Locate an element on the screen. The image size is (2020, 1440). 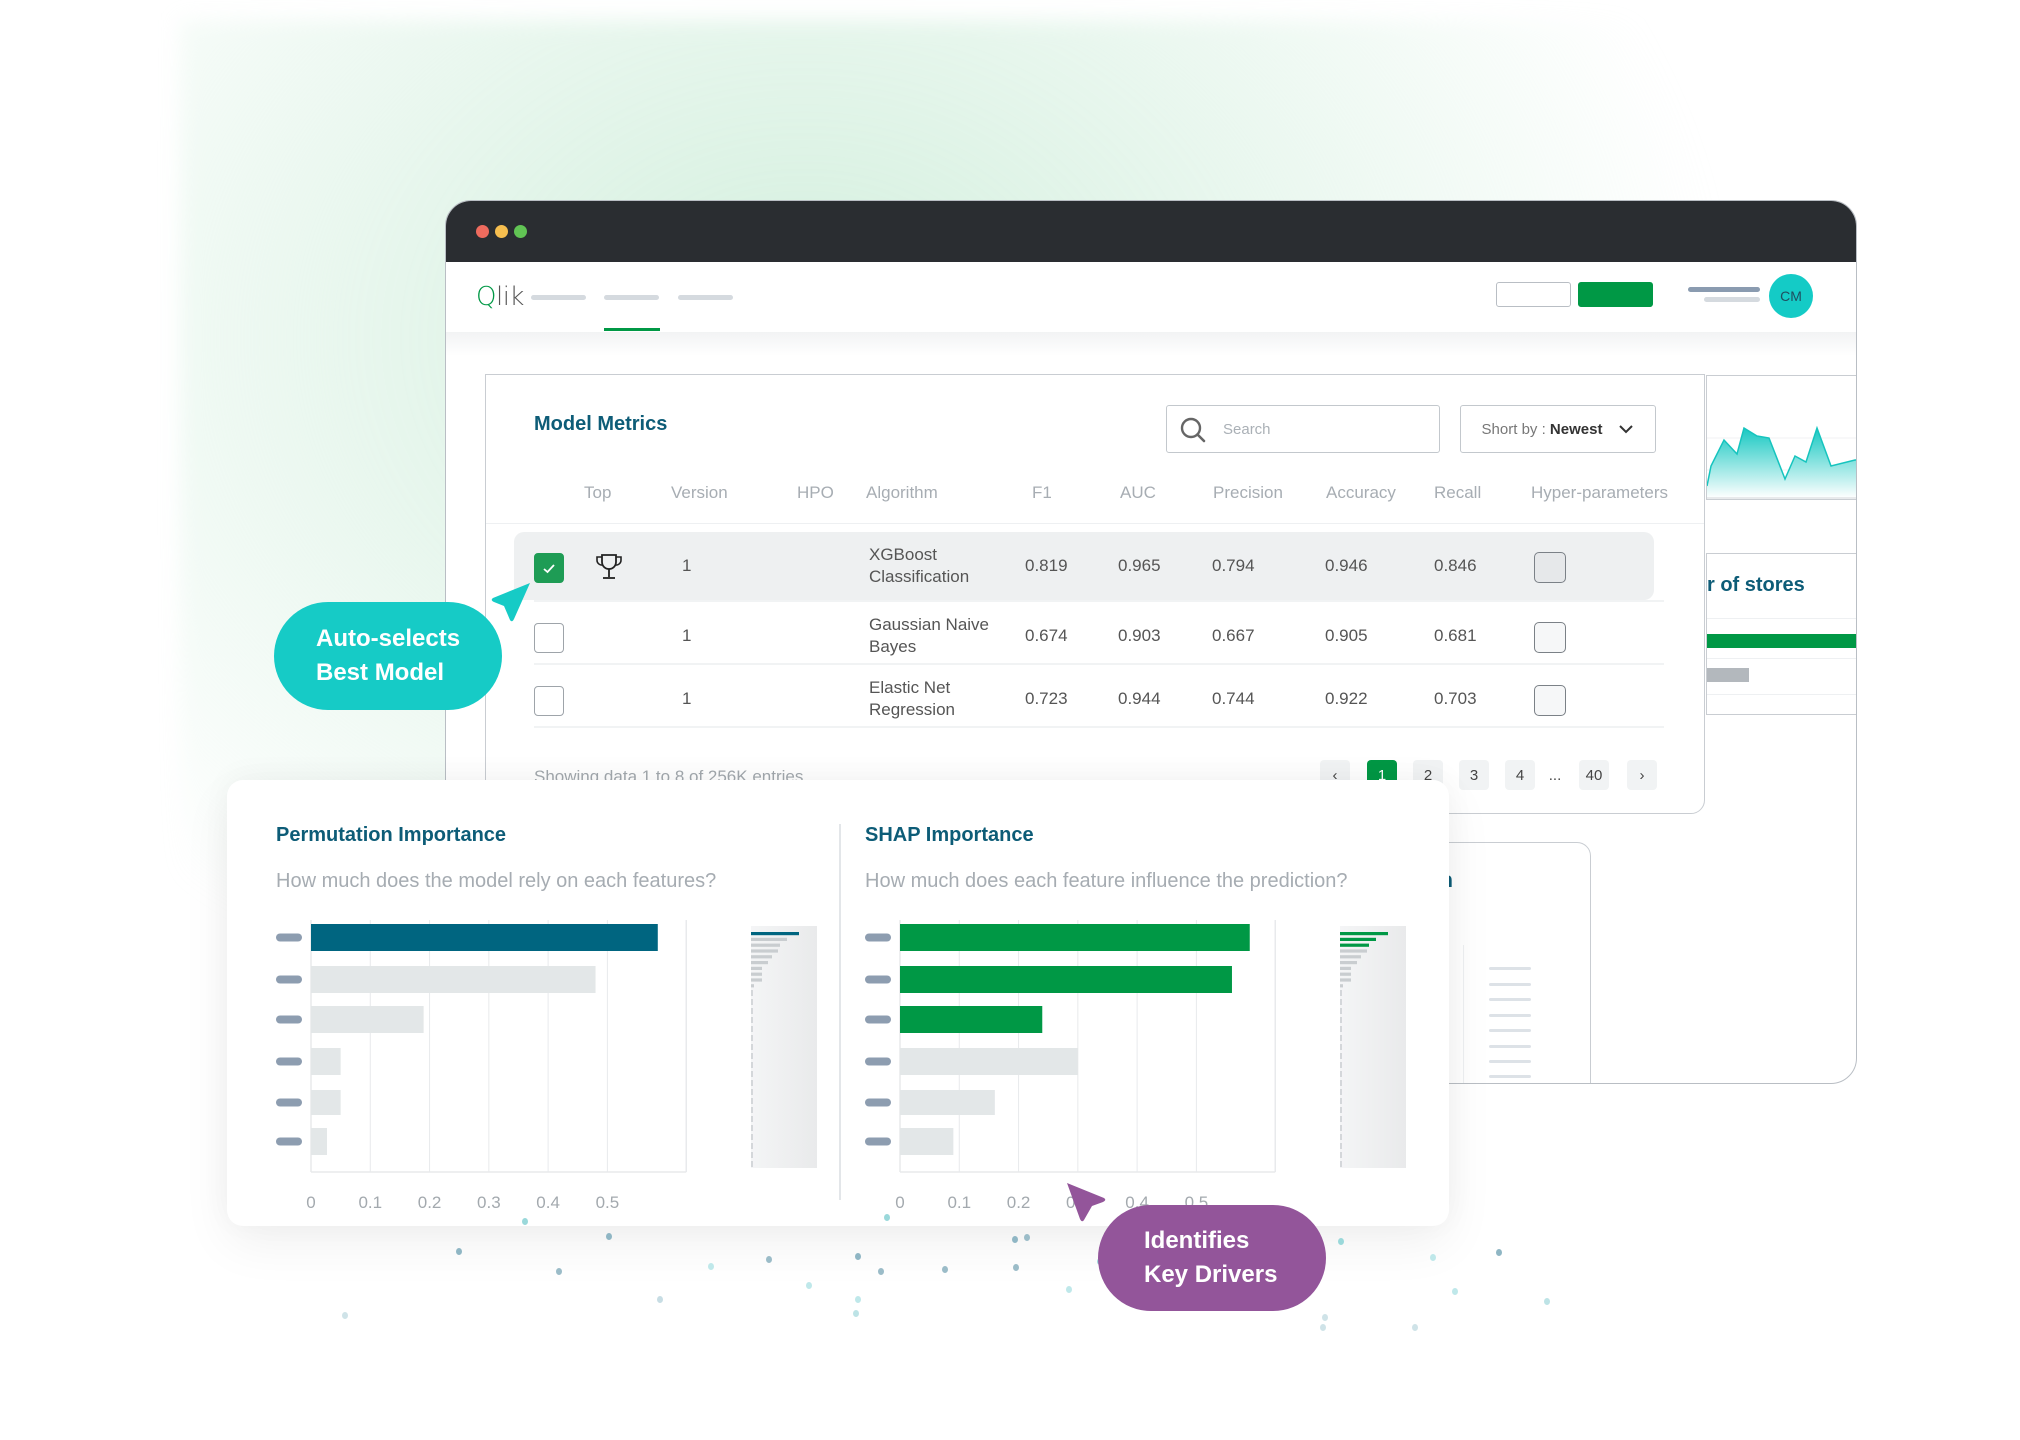
column-header-precision: Precision is located at coordinates (1248, 493).